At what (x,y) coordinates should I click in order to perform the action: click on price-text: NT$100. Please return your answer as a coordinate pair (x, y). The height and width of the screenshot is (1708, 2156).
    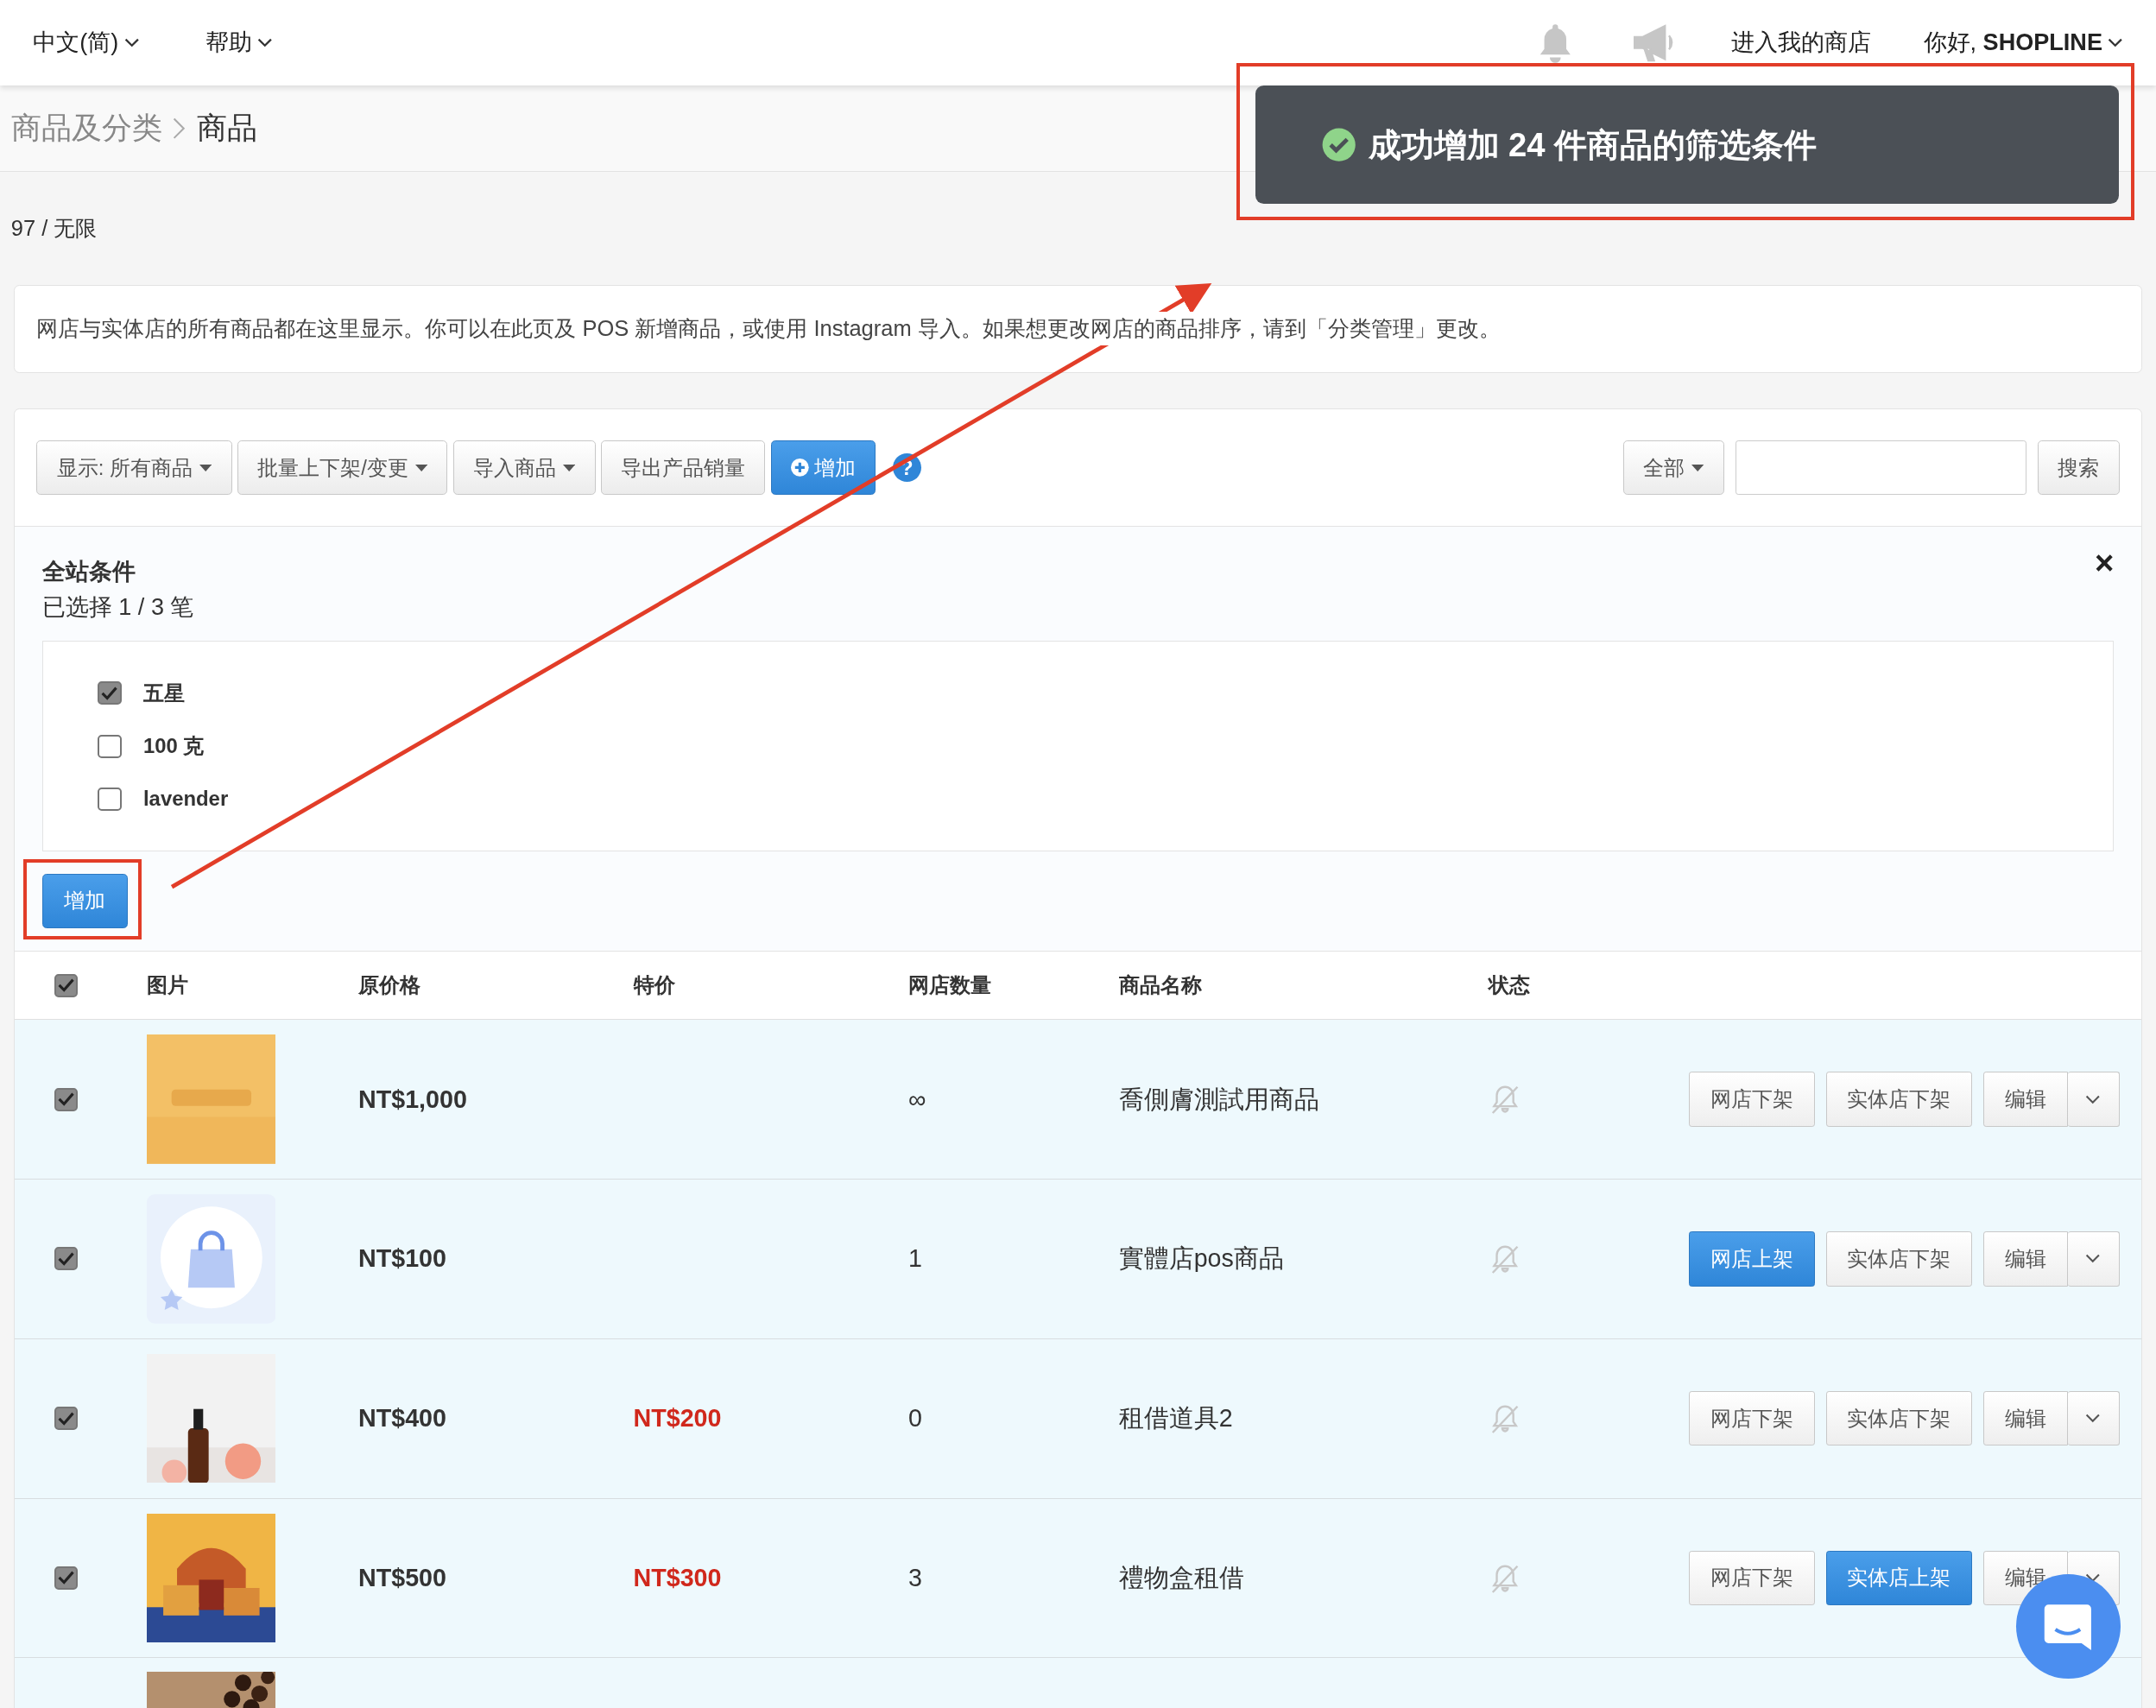
    Looking at the image, I should click on (402, 1258).